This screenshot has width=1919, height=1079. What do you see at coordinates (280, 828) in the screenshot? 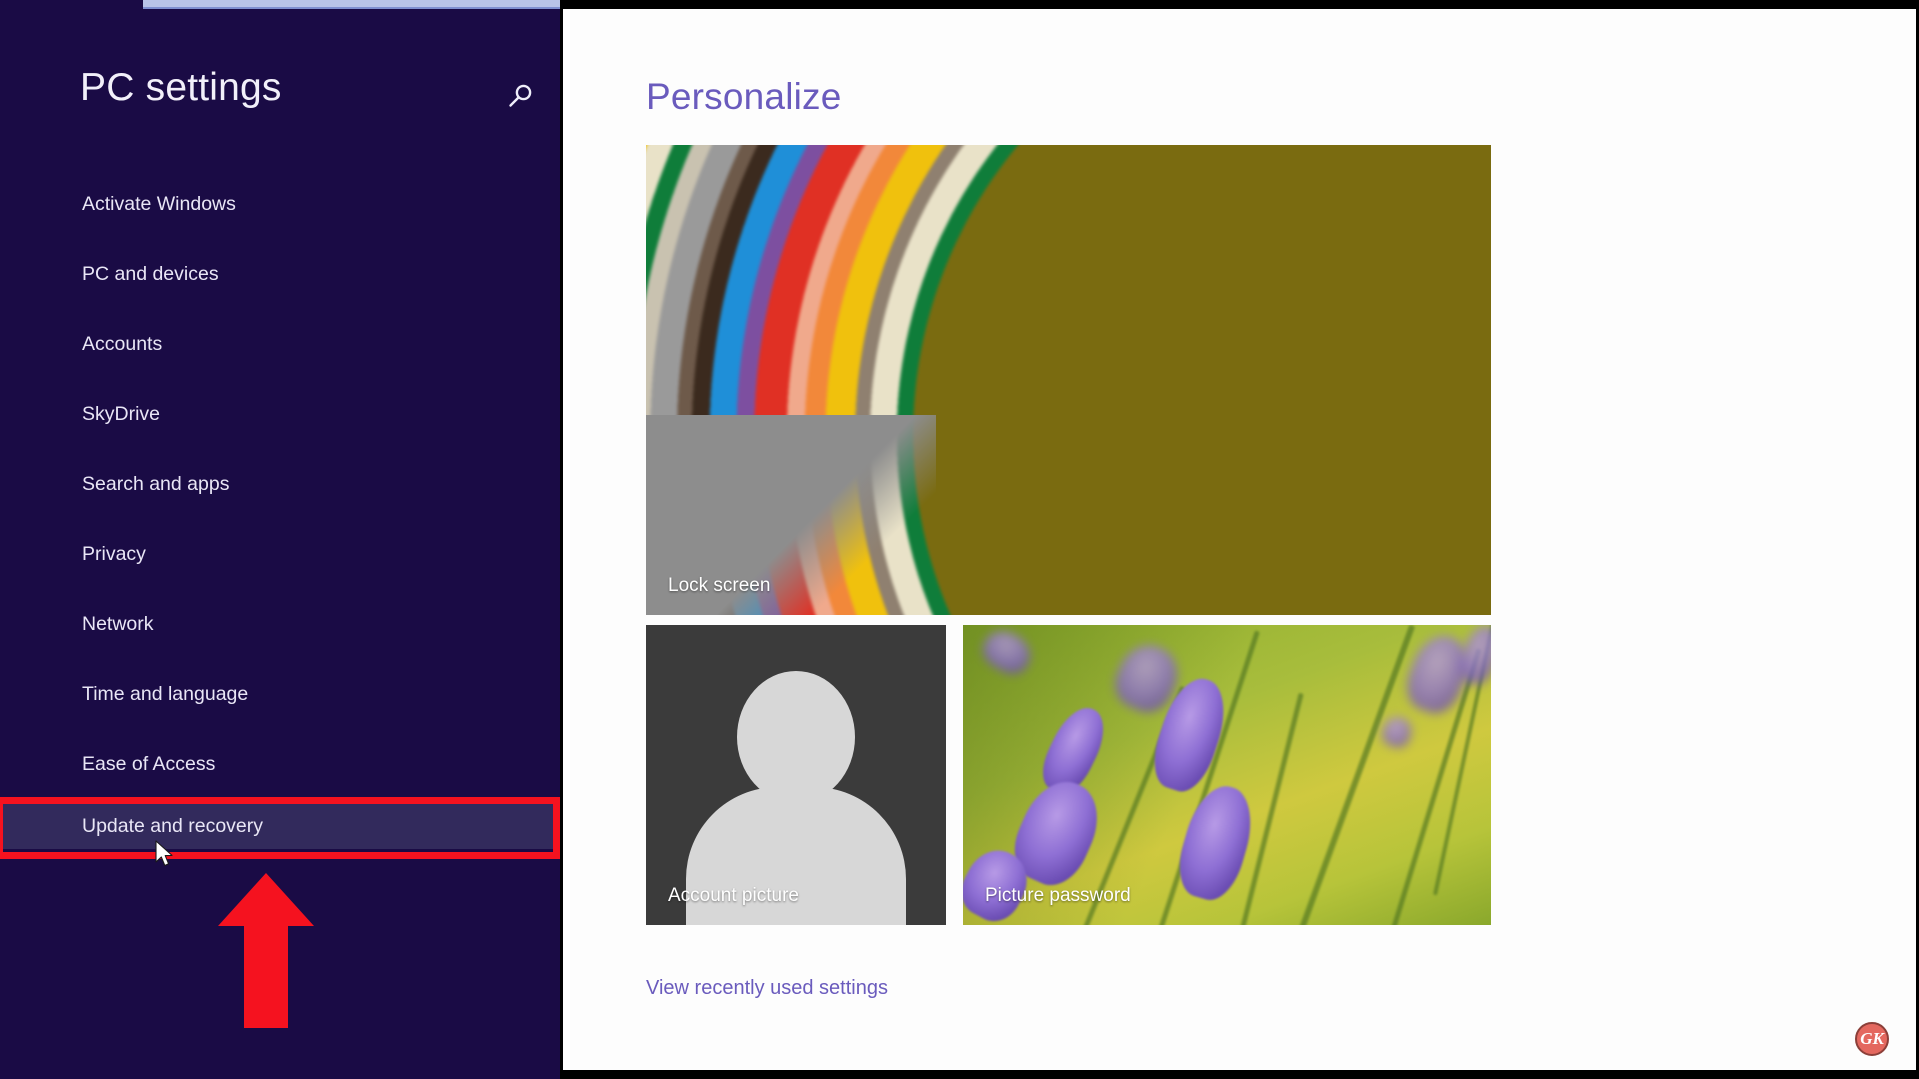
I see `annotation-highlight-box` at bounding box center [280, 828].